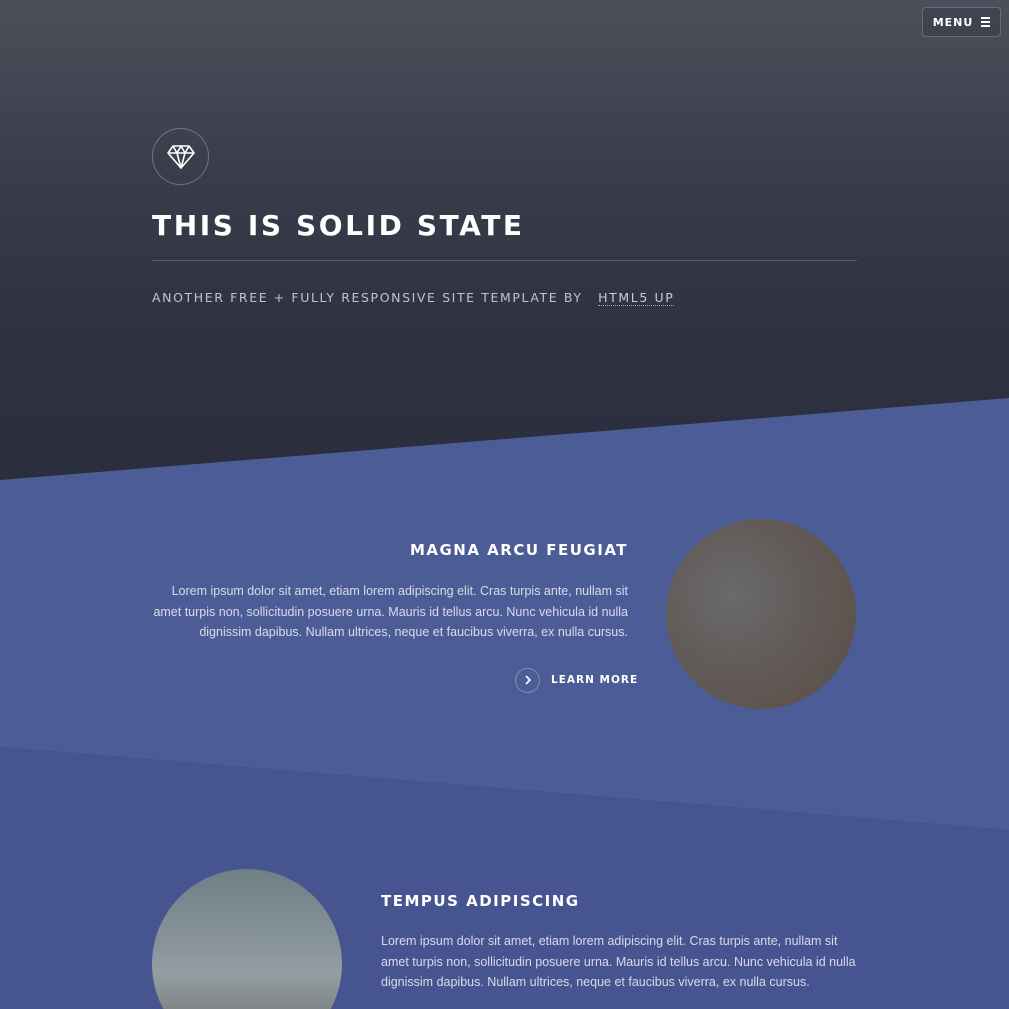  What do you see at coordinates (480, 901) in the screenshot?
I see `spotlight-2-title: Tempus adipiscing` at bounding box center [480, 901].